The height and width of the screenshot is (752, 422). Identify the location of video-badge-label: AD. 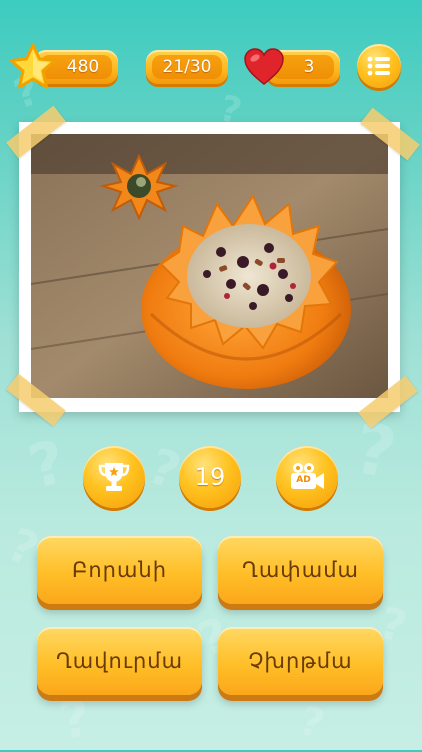
(303, 480).